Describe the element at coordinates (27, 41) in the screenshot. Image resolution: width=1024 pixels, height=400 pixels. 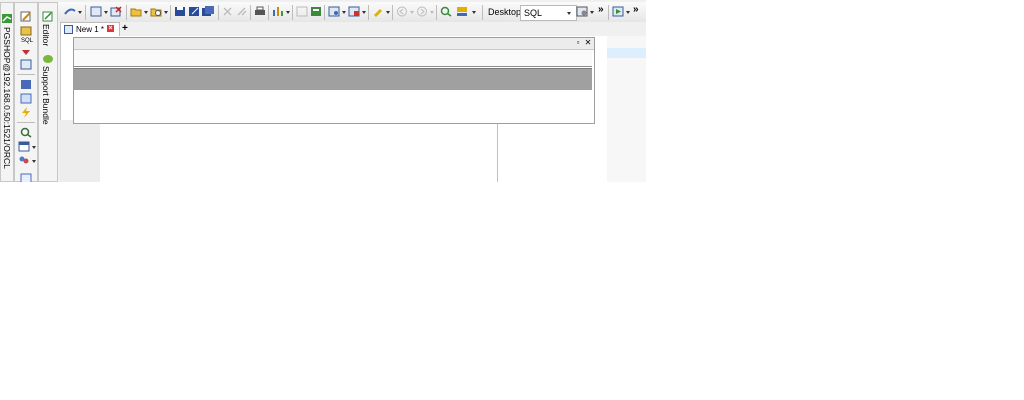
I see `sql-icon-label: SQL` at that location.